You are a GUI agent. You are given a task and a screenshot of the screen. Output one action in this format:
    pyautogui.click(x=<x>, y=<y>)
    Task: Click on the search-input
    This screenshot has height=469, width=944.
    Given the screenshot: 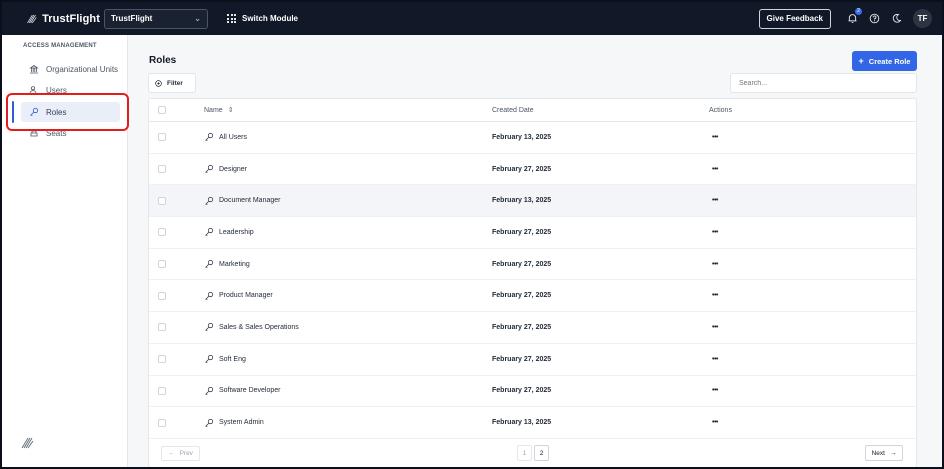 What is the action you would take?
    pyautogui.click(x=823, y=83)
    